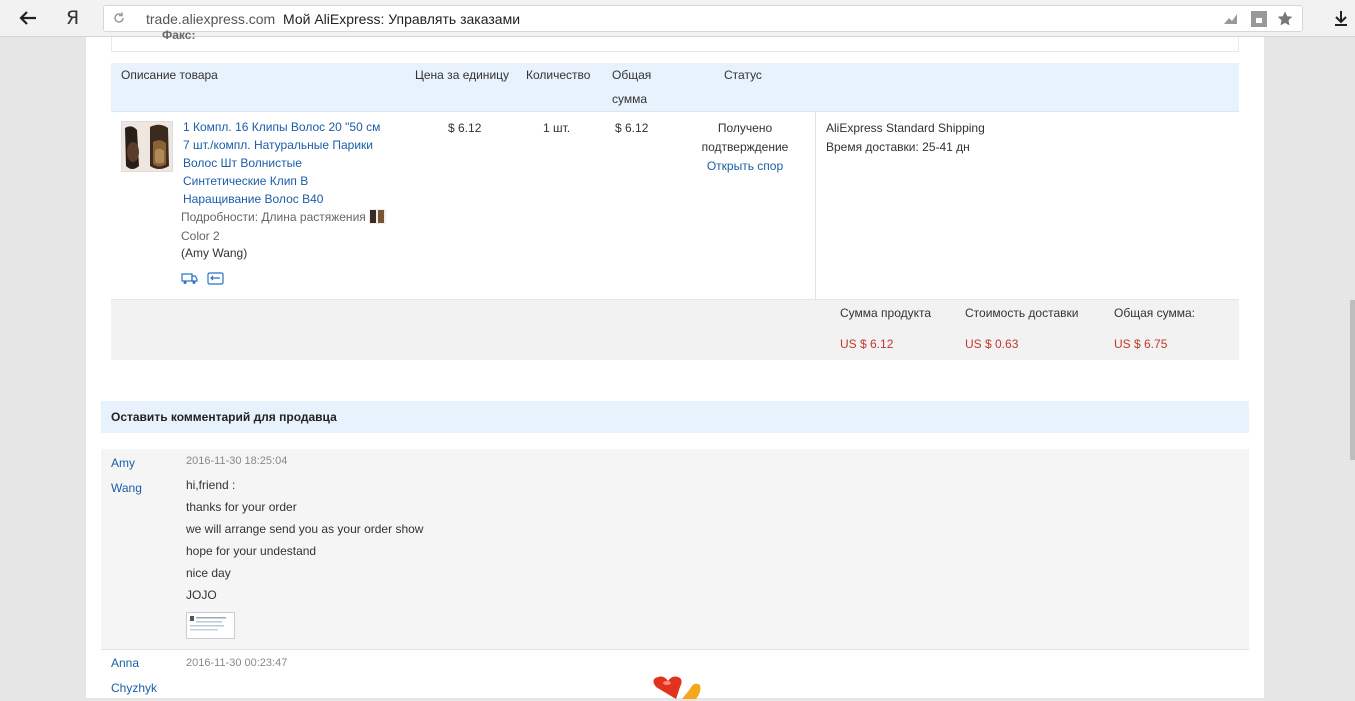 This screenshot has height=701, width=1355. What do you see at coordinates (214, 253) in the screenshot?
I see `seller-name: (Amy Wang)` at bounding box center [214, 253].